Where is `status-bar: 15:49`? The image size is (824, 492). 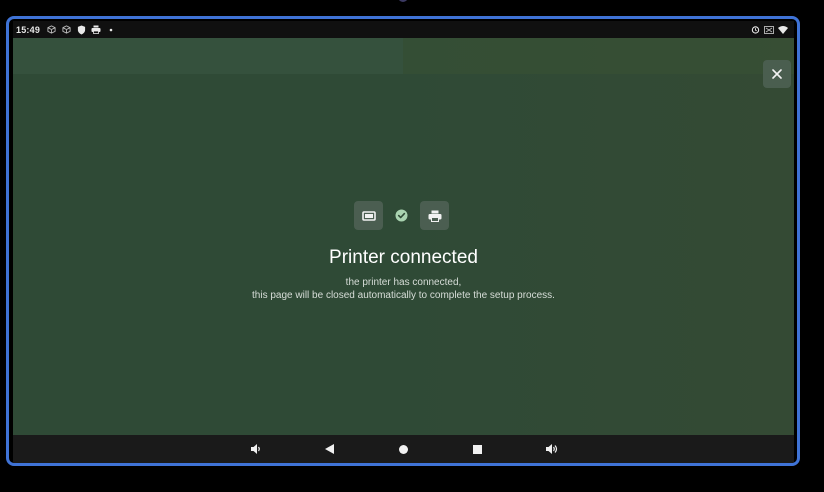 status-bar: 15:49 is located at coordinates (403, 29).